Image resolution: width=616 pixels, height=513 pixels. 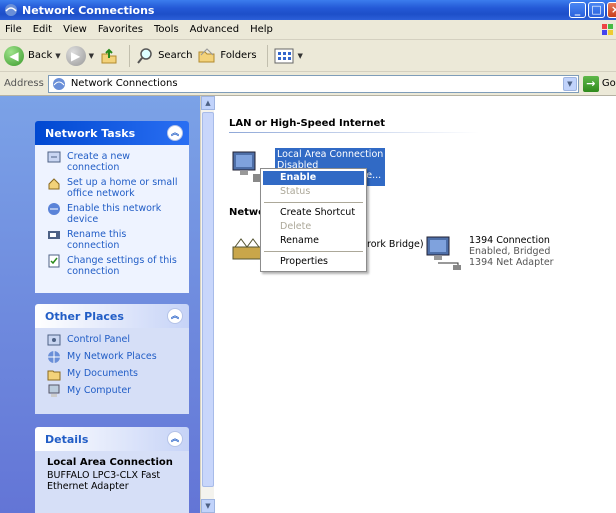 What do you see at coordinates (110, 462) in the screenshot?
I see `details-connection-name: Local Area Connection` at bounding box center [110, 462].